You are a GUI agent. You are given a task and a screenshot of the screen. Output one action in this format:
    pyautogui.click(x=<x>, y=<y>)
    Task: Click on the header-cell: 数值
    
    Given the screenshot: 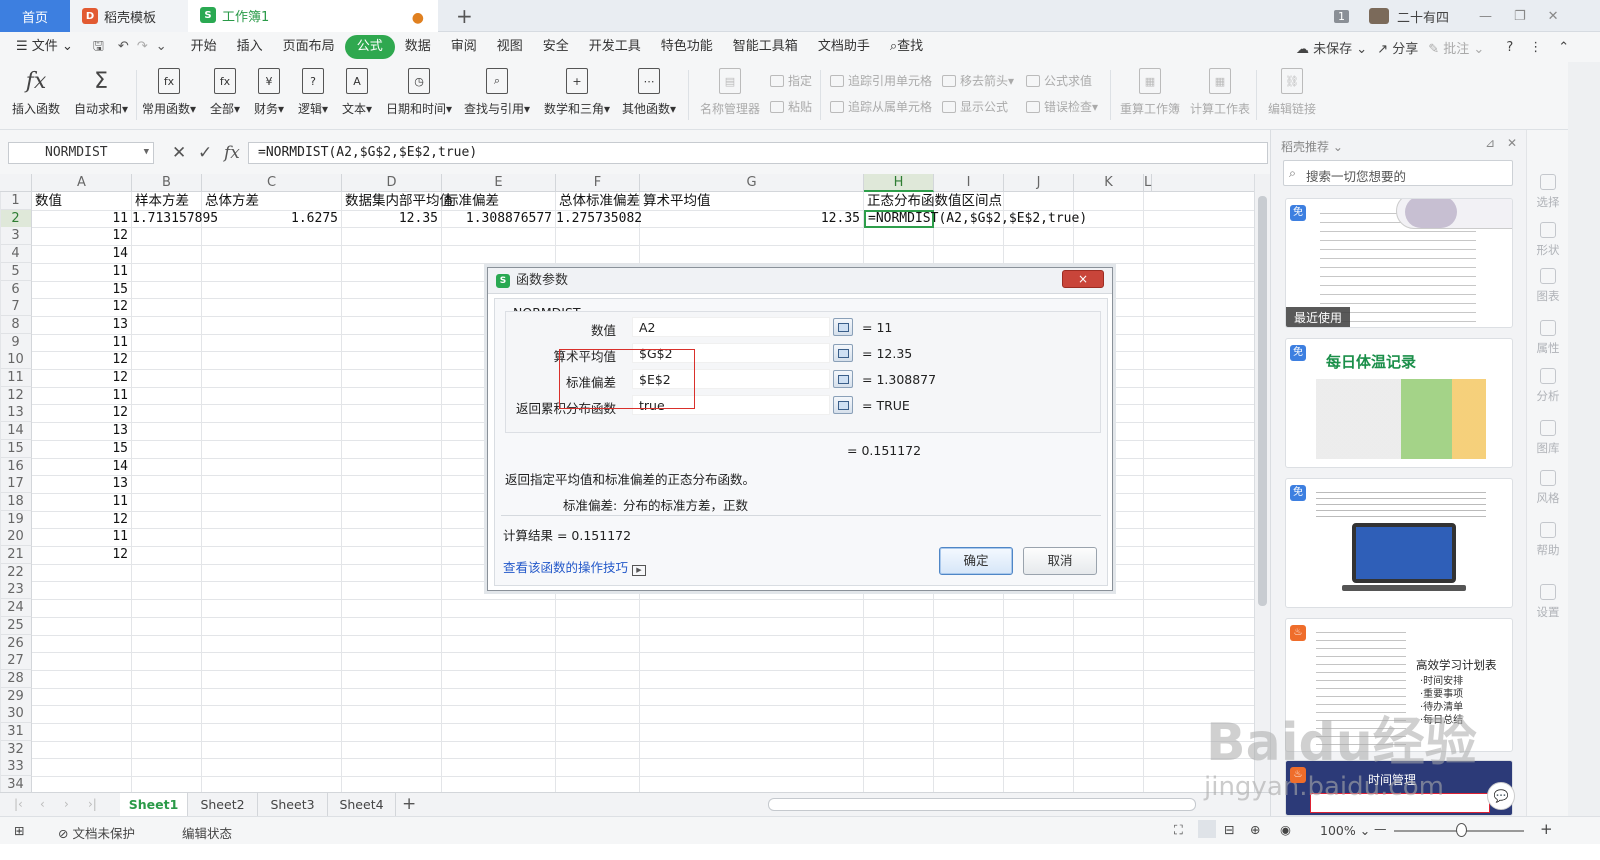 What is the action you would take?
    pyautogui.click(x=48, y=201)
    